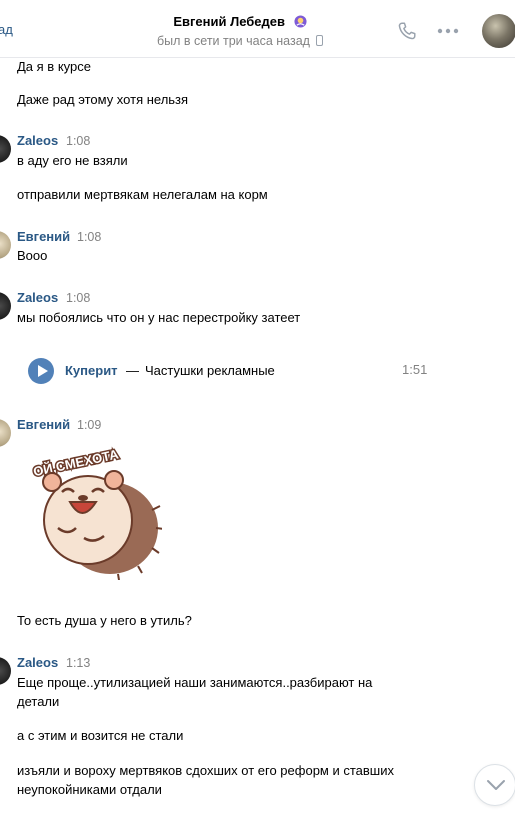 This screenshot has height=815, width=515. Describe the element at coordinates (300, 21) in the screenshot. I see `verified-badge-icon` at that location.